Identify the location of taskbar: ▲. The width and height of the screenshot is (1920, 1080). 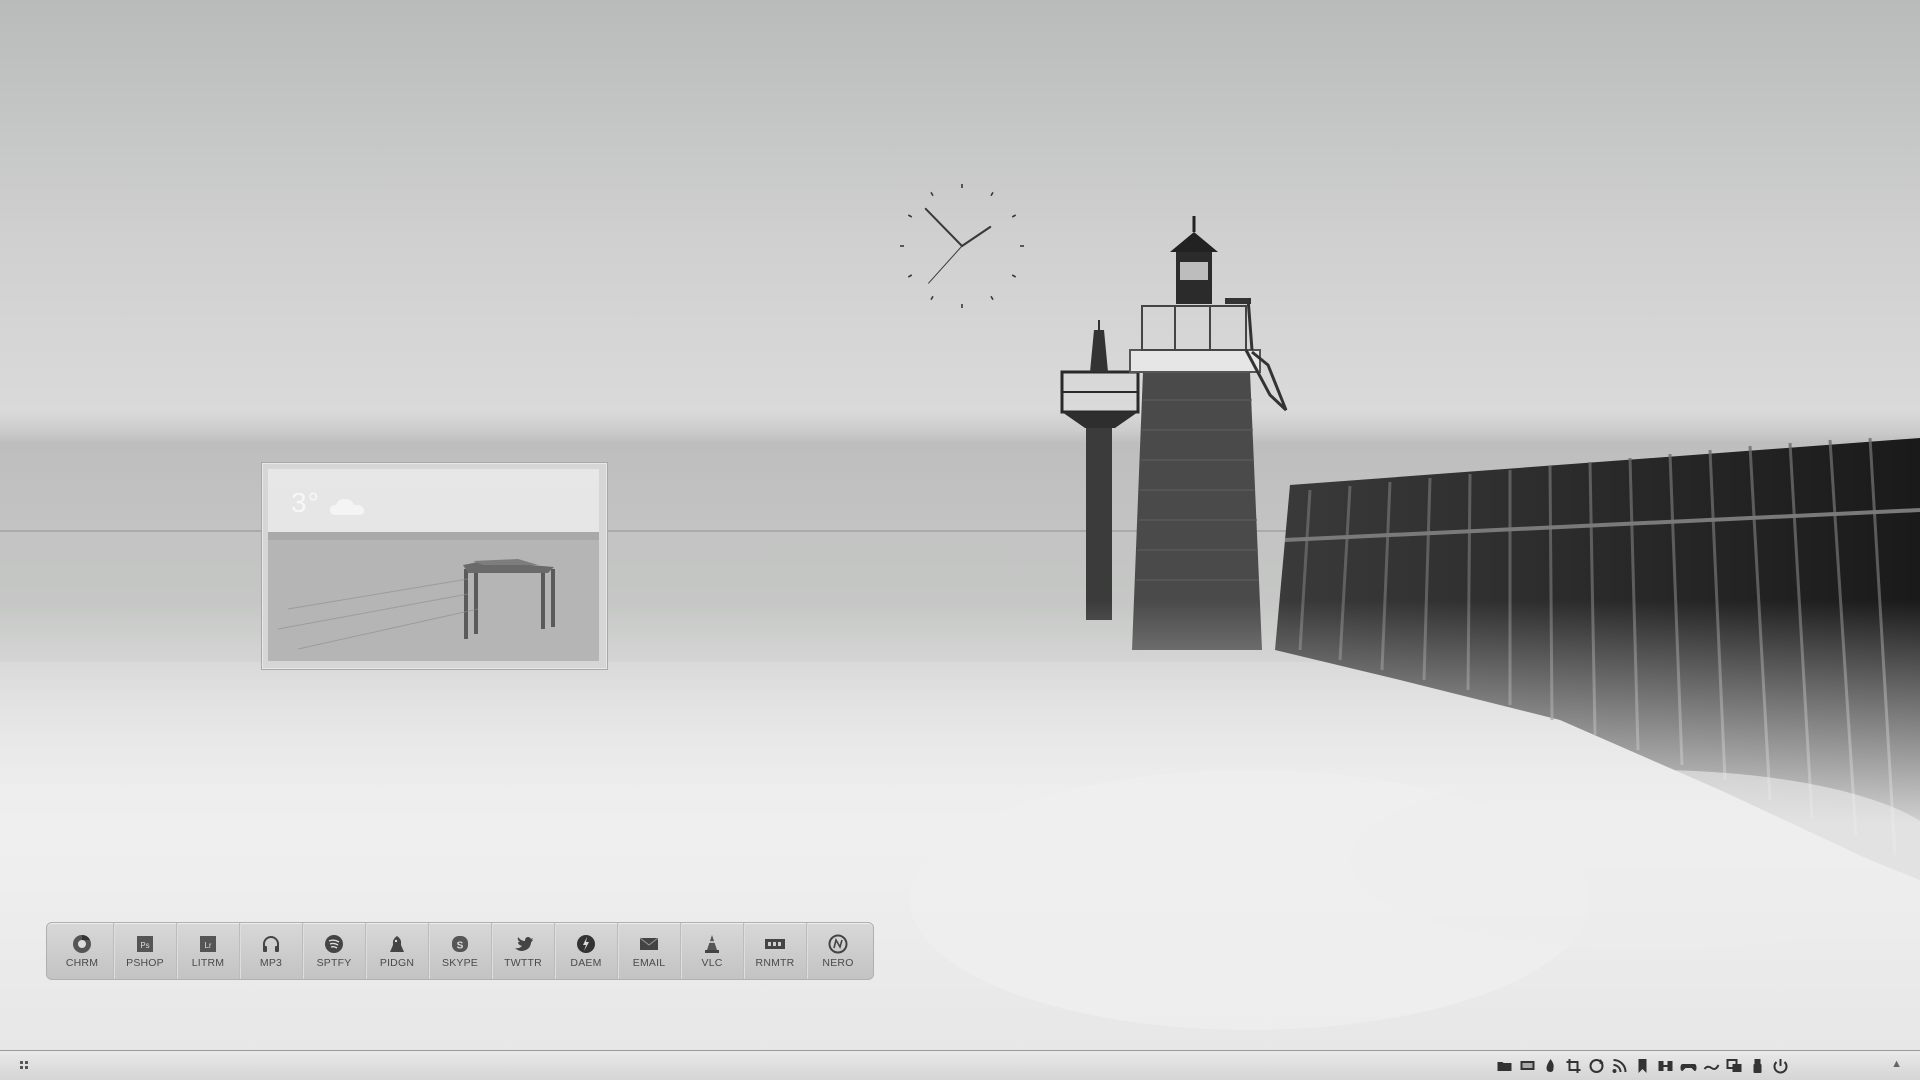
(960, 1065).